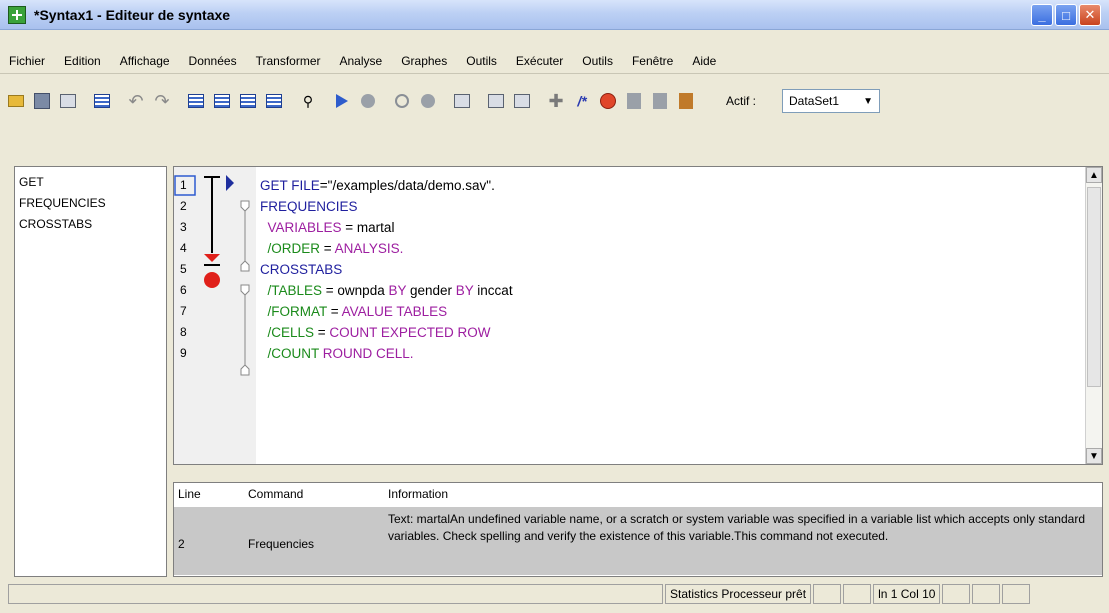 The image size is (1109, 613). I want to click on close-button: ✕, so click(1090, 15).